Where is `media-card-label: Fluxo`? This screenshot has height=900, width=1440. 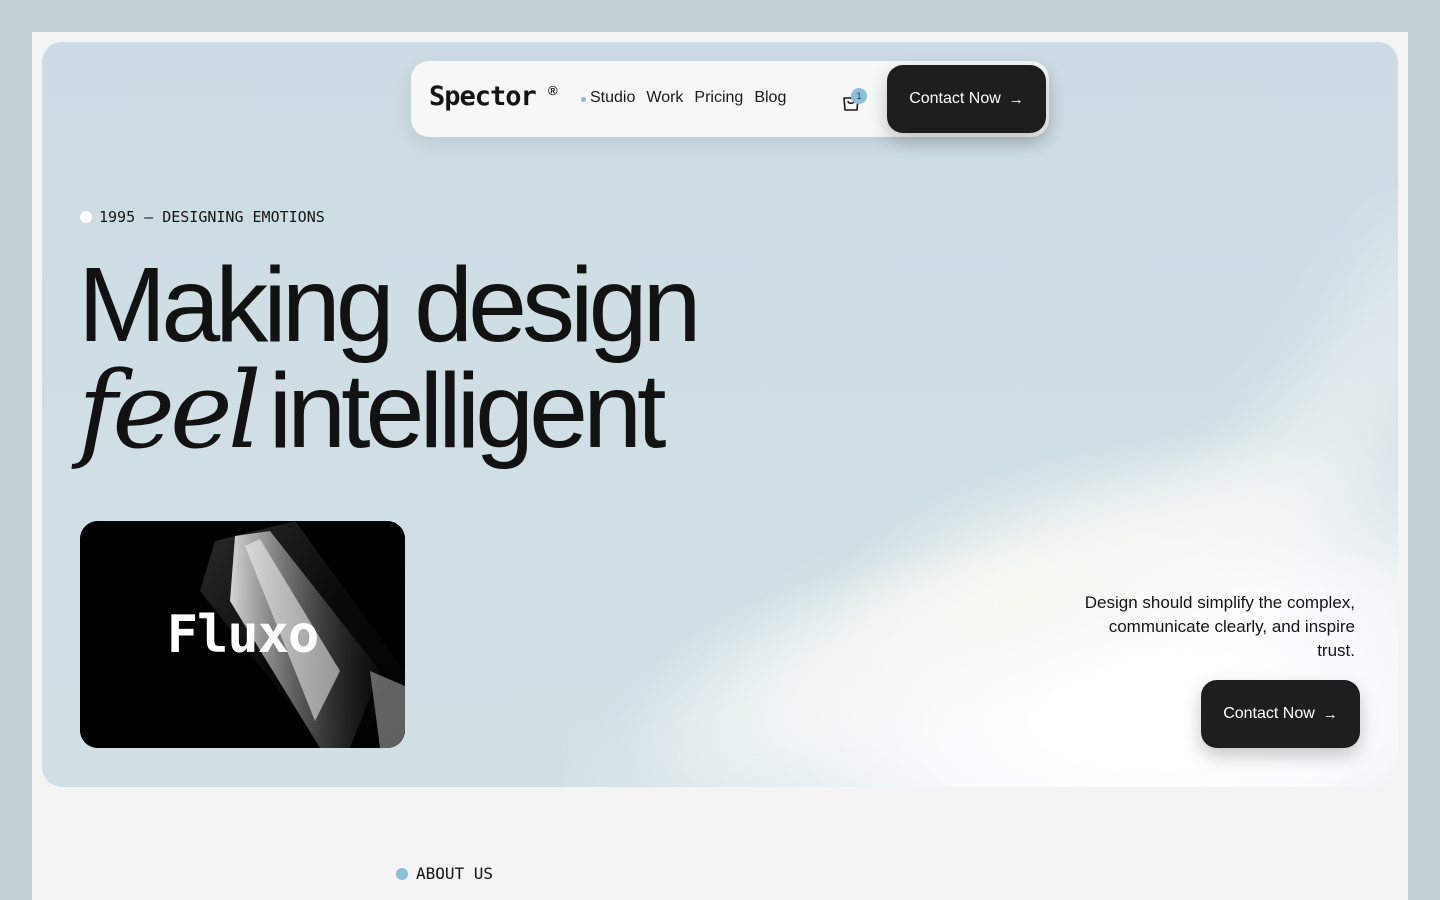 media-card-label: Fluxo is located at coordinates (243, 635).